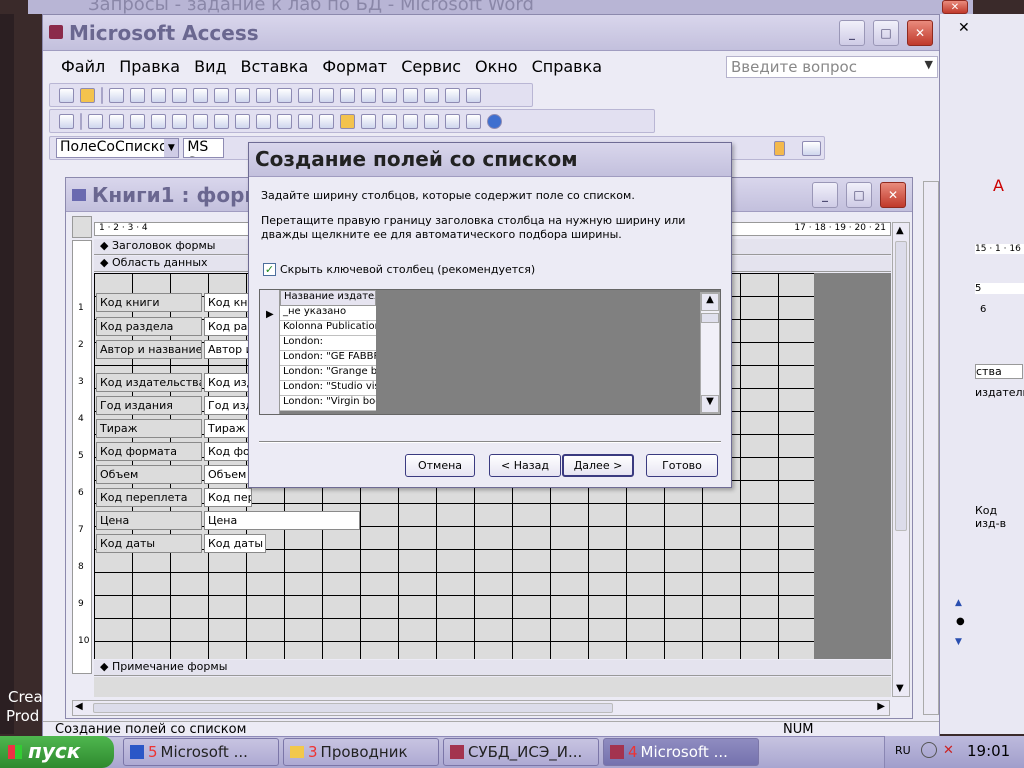 This screenshot has width=1024, height=768. Describe the element at coordinates (567, 68) in the screenshot. I see `menu-help: Справка` at that location.